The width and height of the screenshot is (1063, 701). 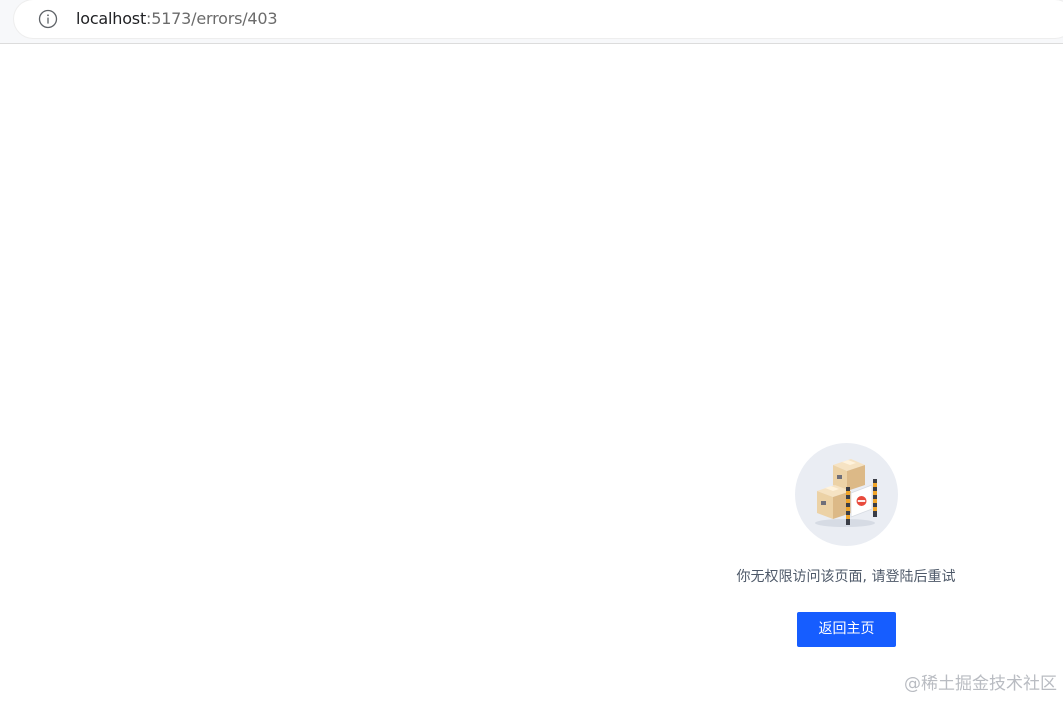 What do you see at coordinates (846, 494) in the screenshot?
I see `boxes-barrier-403-icon` at bounding box center [846, 494].